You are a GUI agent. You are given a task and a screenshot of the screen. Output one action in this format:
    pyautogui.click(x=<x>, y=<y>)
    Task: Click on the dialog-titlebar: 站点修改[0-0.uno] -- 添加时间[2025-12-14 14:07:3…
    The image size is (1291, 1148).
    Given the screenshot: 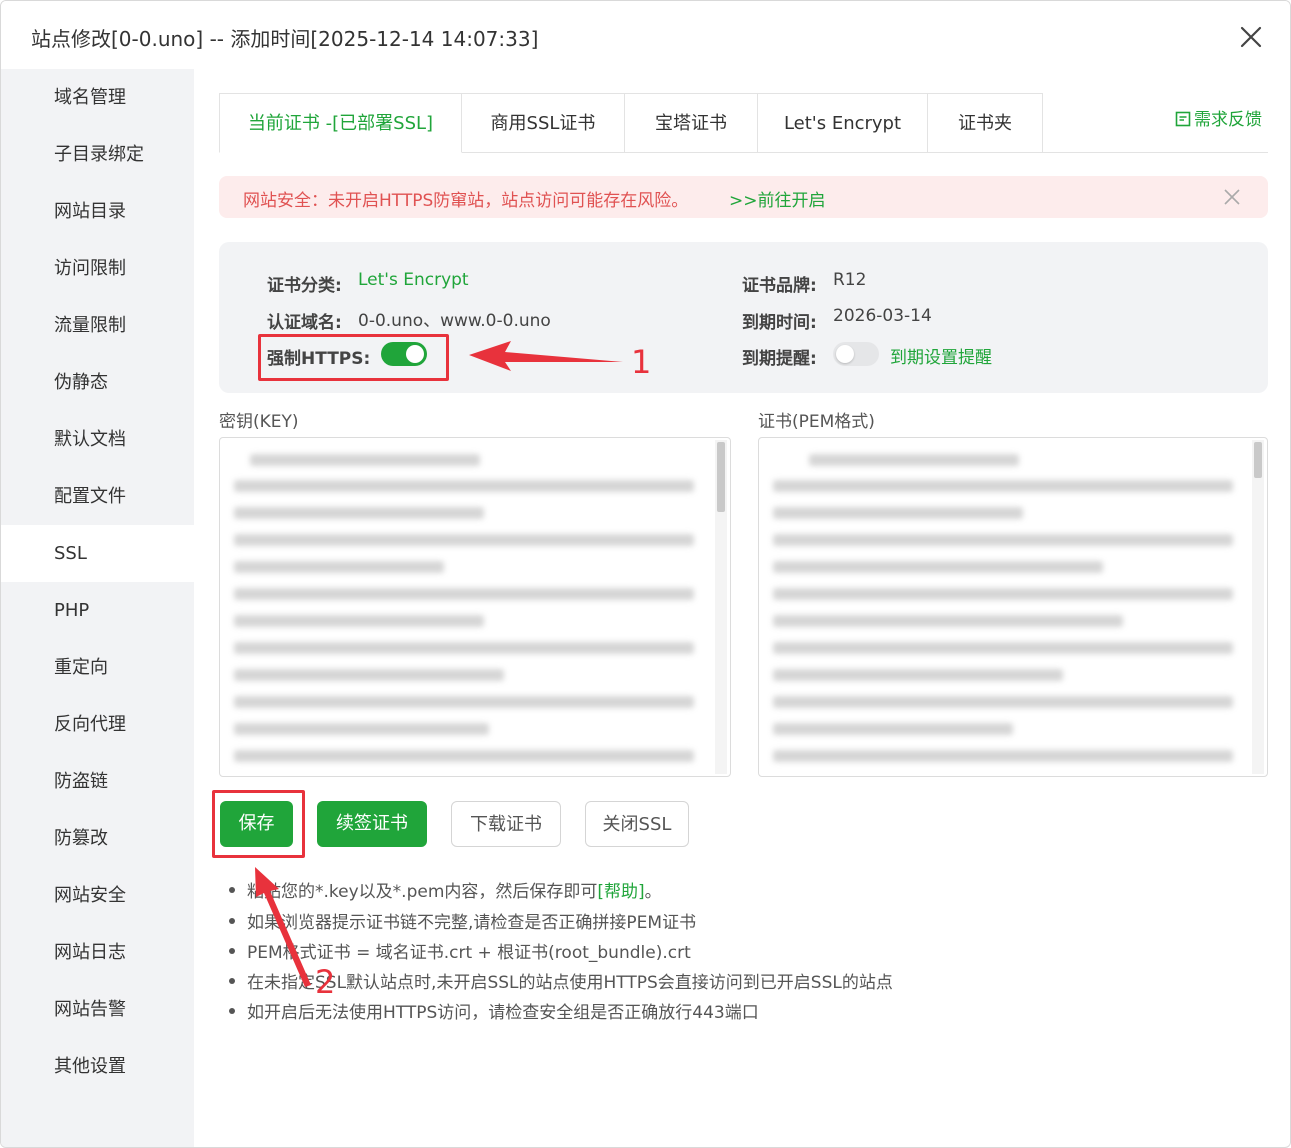 What is the action you would take?
    pyautogui.click(x=645, y=35)
    